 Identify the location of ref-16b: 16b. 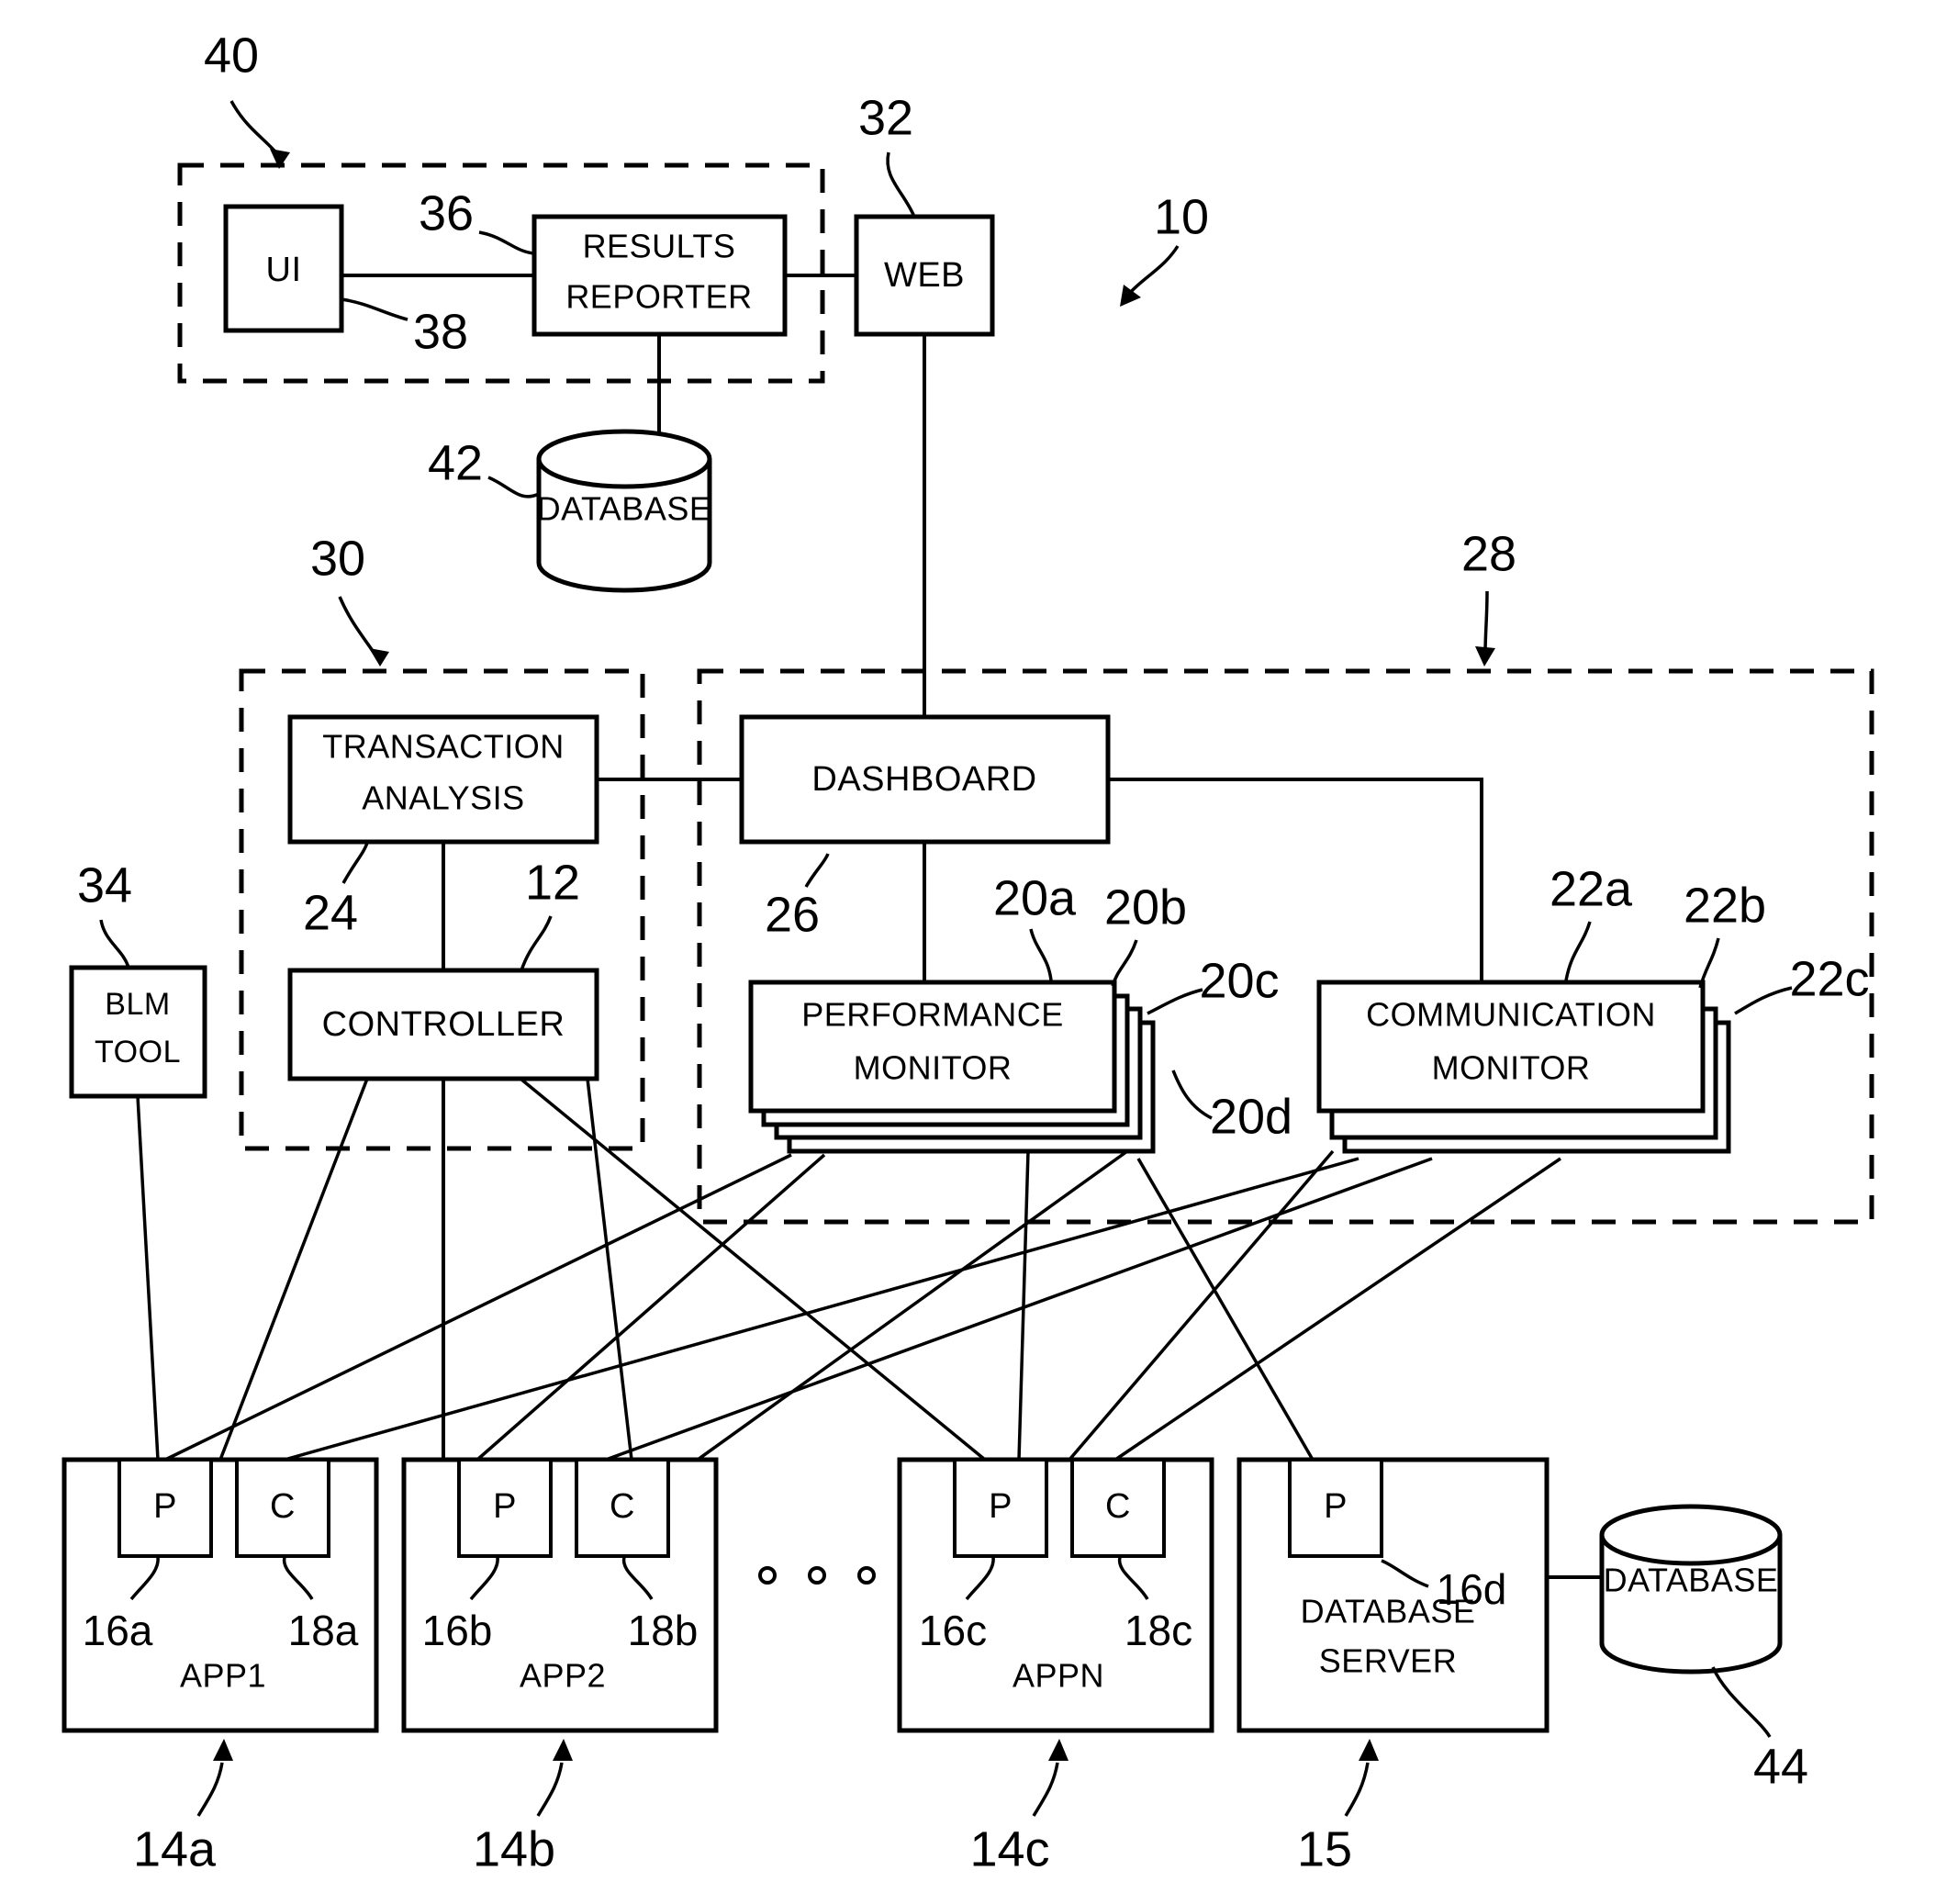
(457, 1630).